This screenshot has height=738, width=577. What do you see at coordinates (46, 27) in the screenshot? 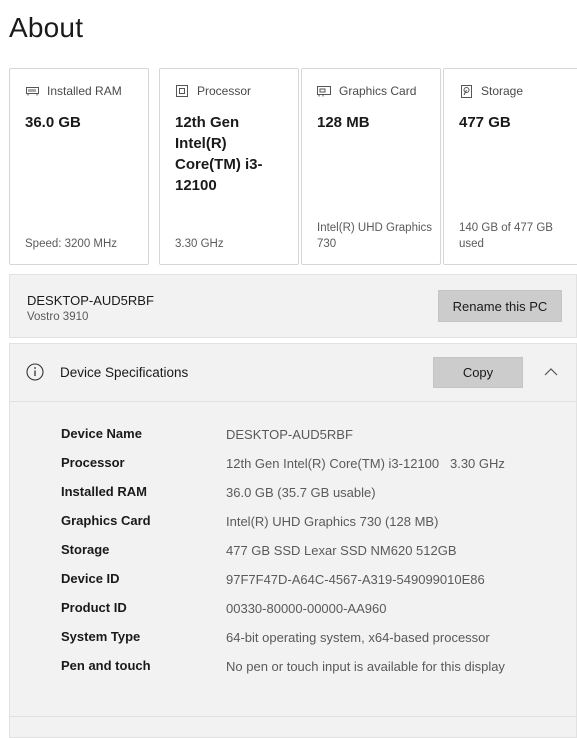
I see `page-title: About` at bounding box center [46, 27].